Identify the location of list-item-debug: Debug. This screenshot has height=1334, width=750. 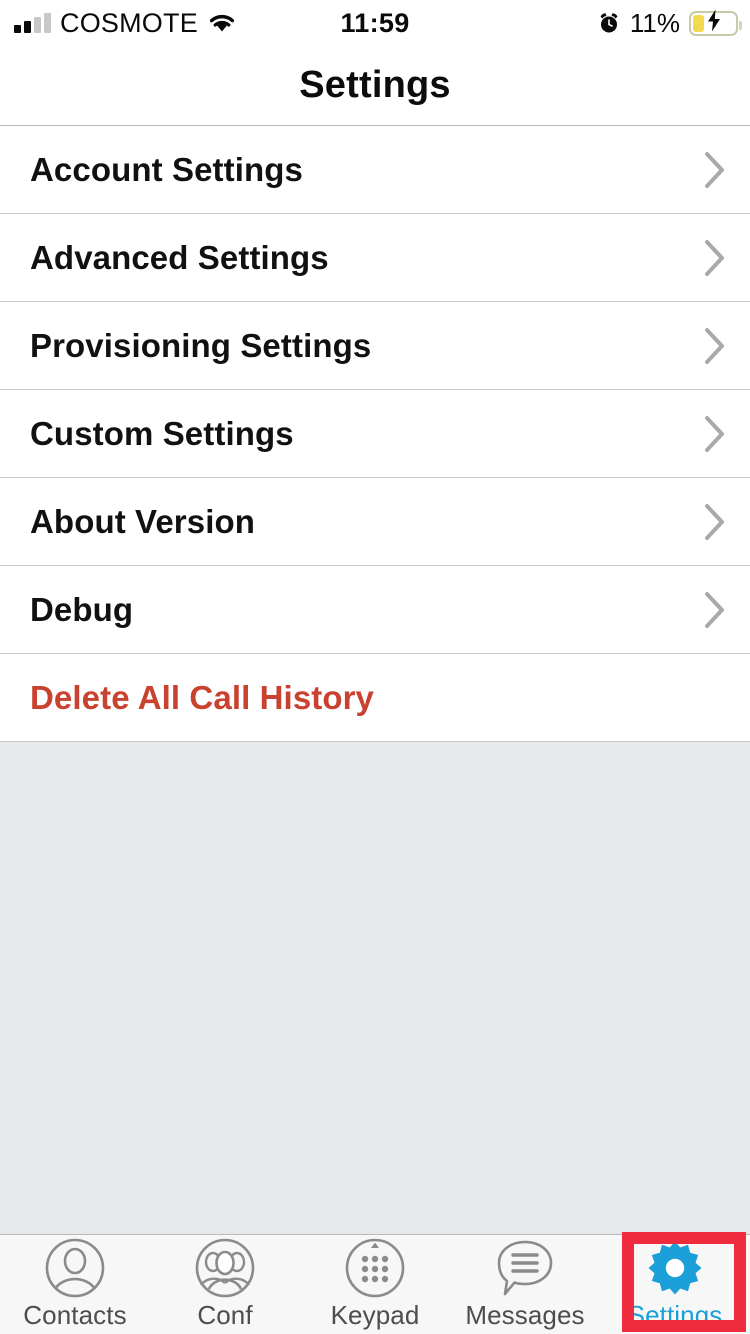
(375, 610).